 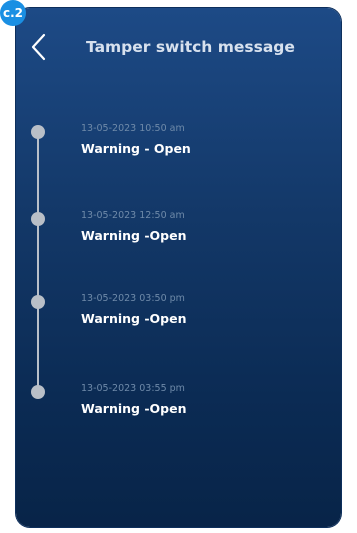 What do you see at coordinates (136, 148) in the screenshot?
I see `entry-status: Warning - Open` at bounding box center [136, 148].